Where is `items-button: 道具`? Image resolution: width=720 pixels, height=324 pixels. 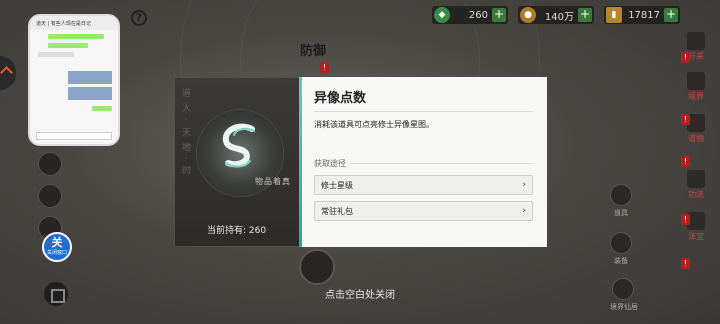
items-button: 道具 is located at coordinates (621, 202).